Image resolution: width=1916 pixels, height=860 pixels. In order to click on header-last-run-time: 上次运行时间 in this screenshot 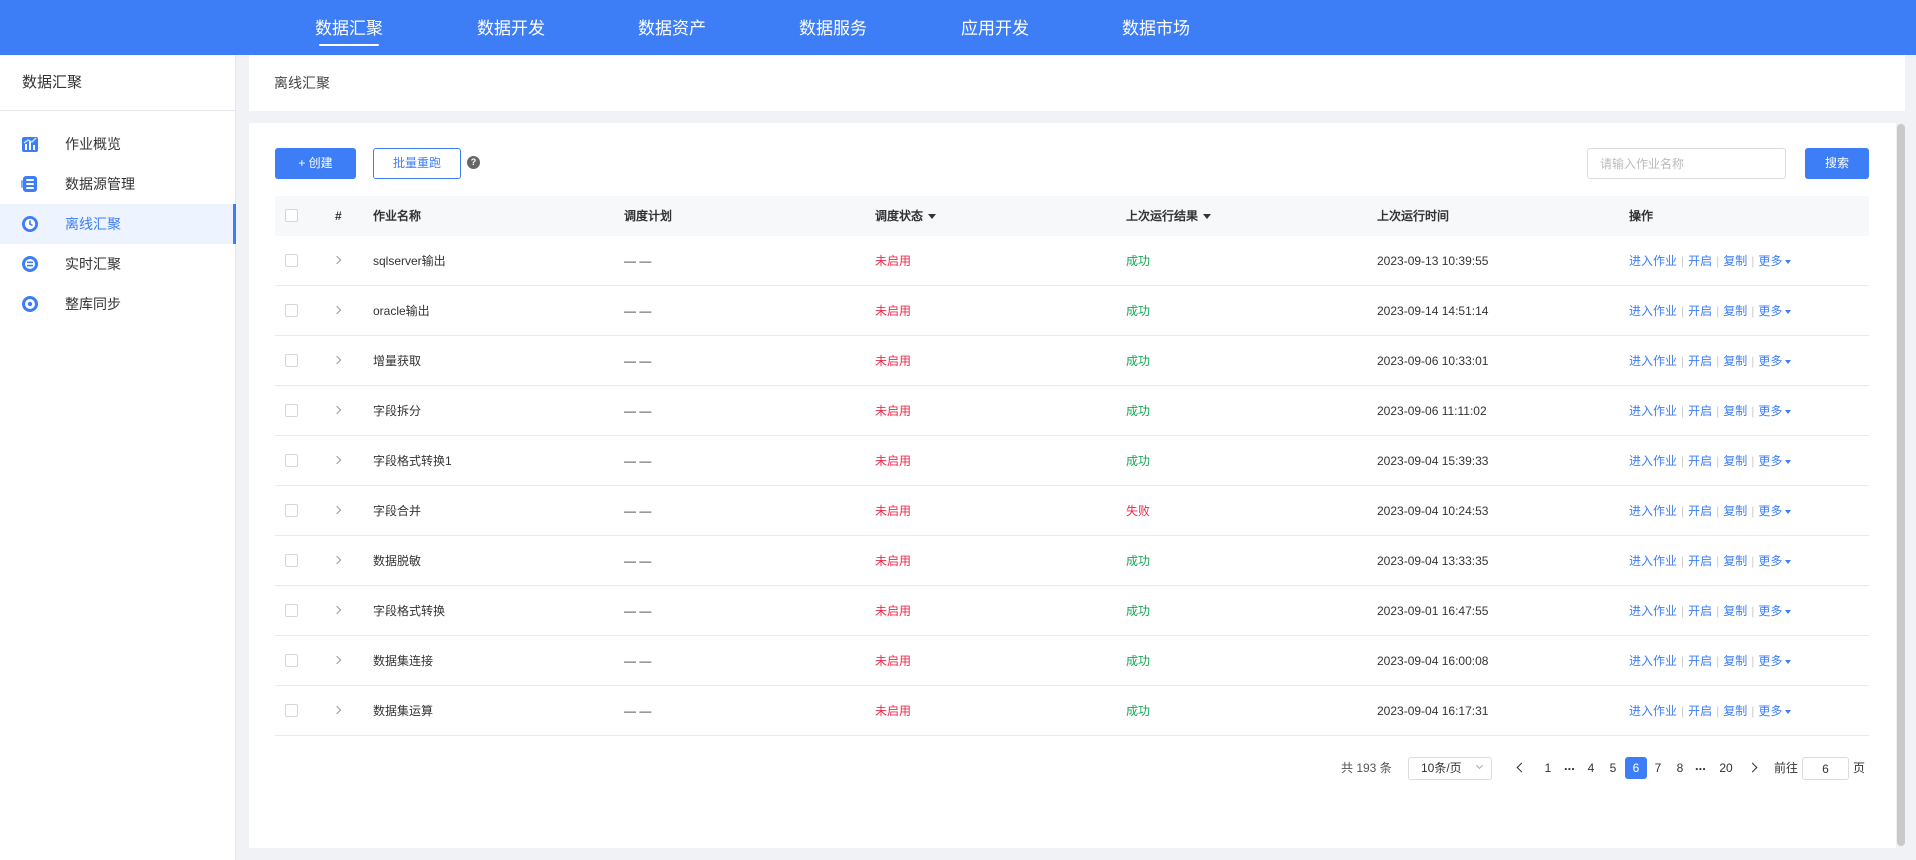, I will do `click(1413, 216)`.